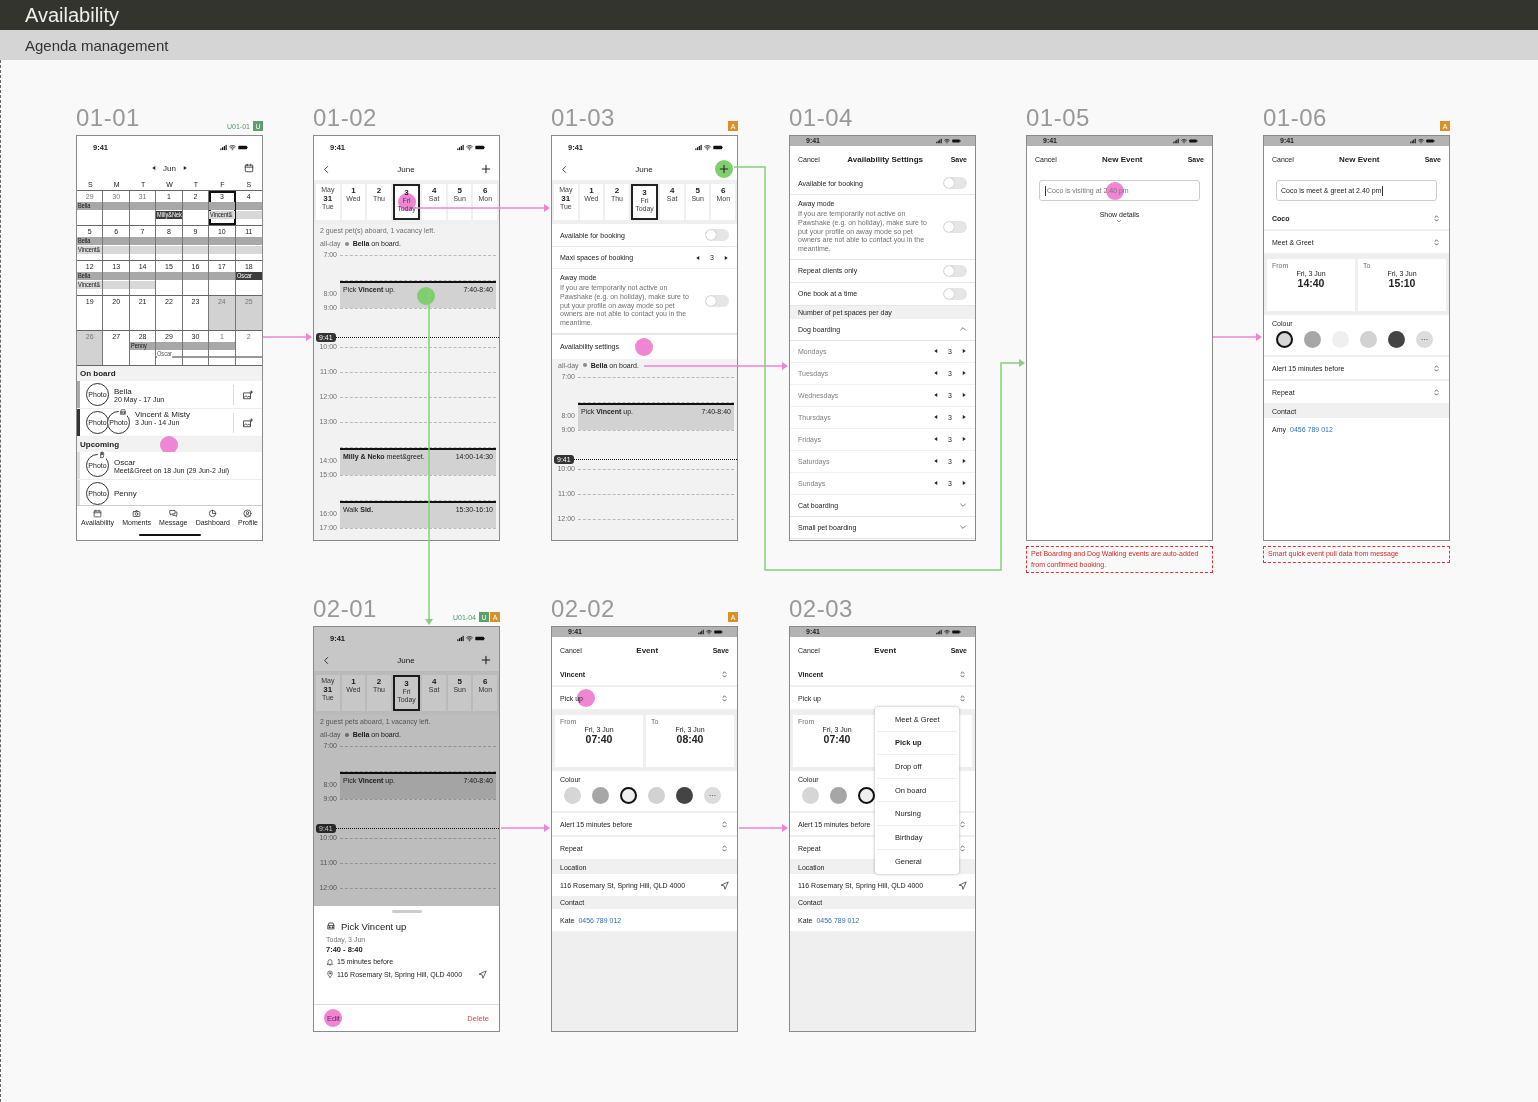 This screenshot has width=1538, height=1102. What do you see at coordinates (184, 168) in the screenshot?
I see `next-icon` at bounding box center [184, 168].